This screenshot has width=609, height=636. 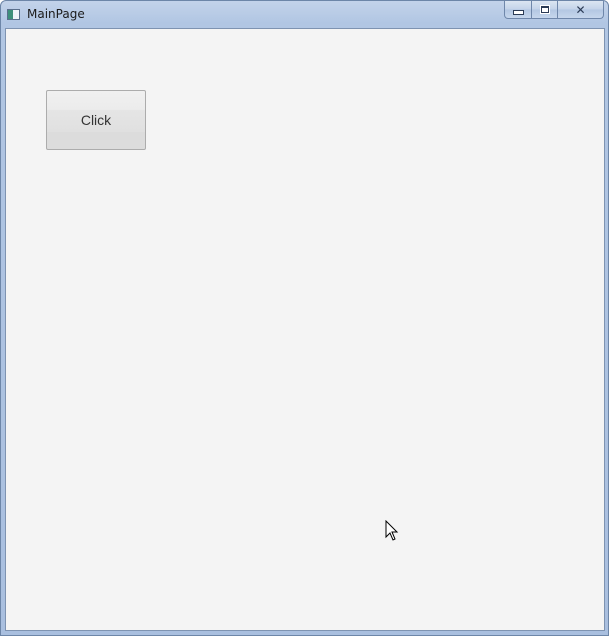 What do you see at coordinates (304, 14) in the screenshot?
I see `title-bar: MainPage ✕` at bounding box center [304, 14].